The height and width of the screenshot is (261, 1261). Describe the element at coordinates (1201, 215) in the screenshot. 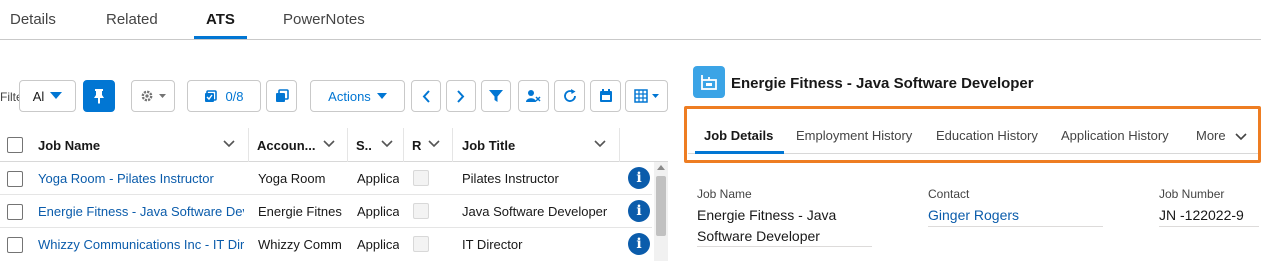

I see `job-number-value: JN -122022-9` at that location.